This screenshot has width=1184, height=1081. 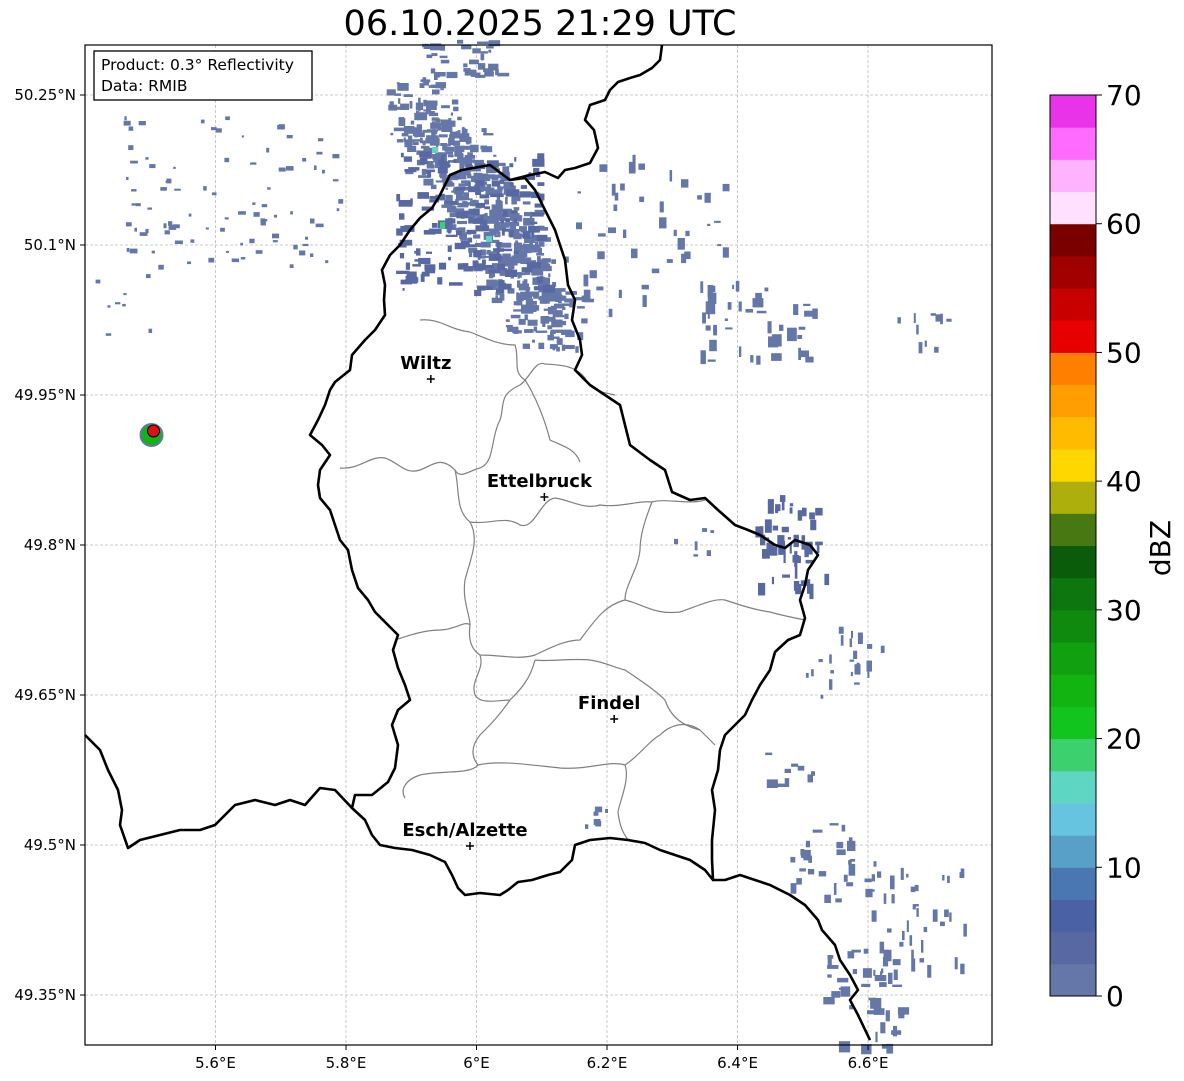 What do you see at coordinates (1124, 610) in the screenshot?
I see `colorbar-tick-label: 30` at bounding box center [1124, 610].